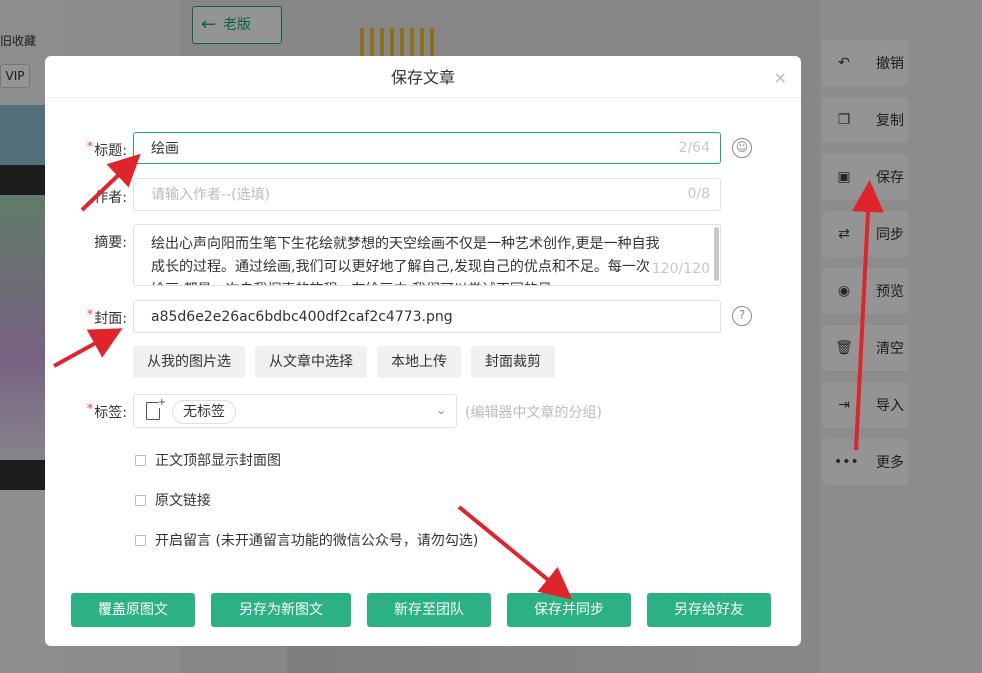 The image size is (982, 673). I want to click on pick-from-my-images-button: 从我的图片选, so click(189, 362).